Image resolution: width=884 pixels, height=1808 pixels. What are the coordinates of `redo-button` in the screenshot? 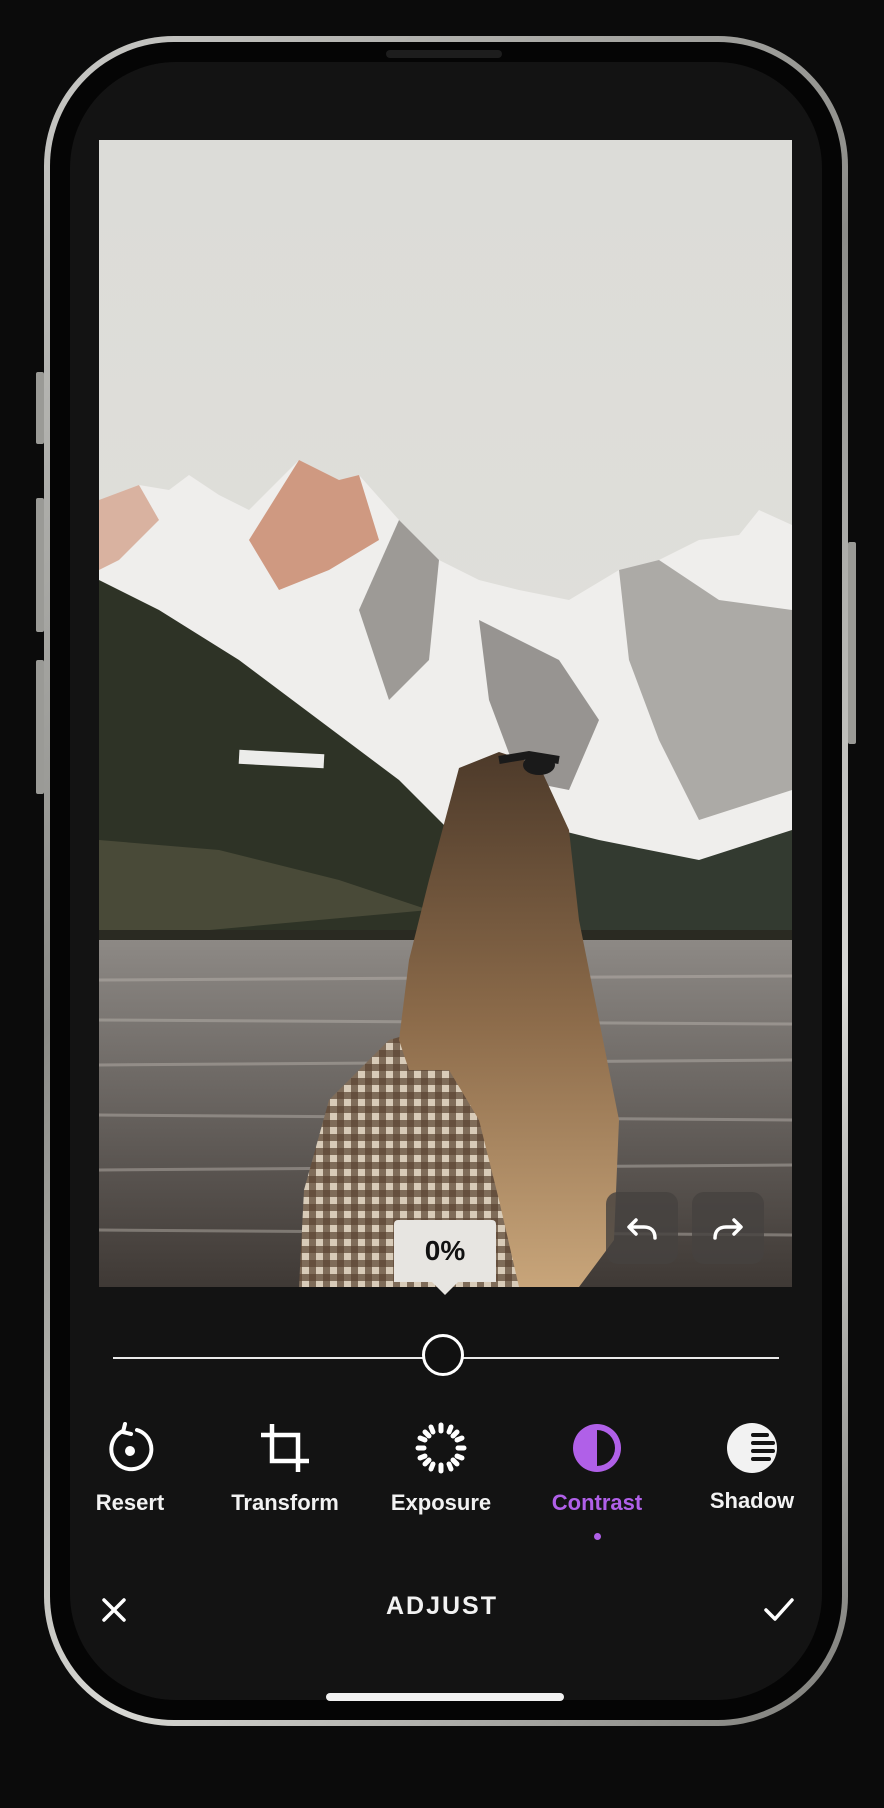 It's located at (728, 1228).